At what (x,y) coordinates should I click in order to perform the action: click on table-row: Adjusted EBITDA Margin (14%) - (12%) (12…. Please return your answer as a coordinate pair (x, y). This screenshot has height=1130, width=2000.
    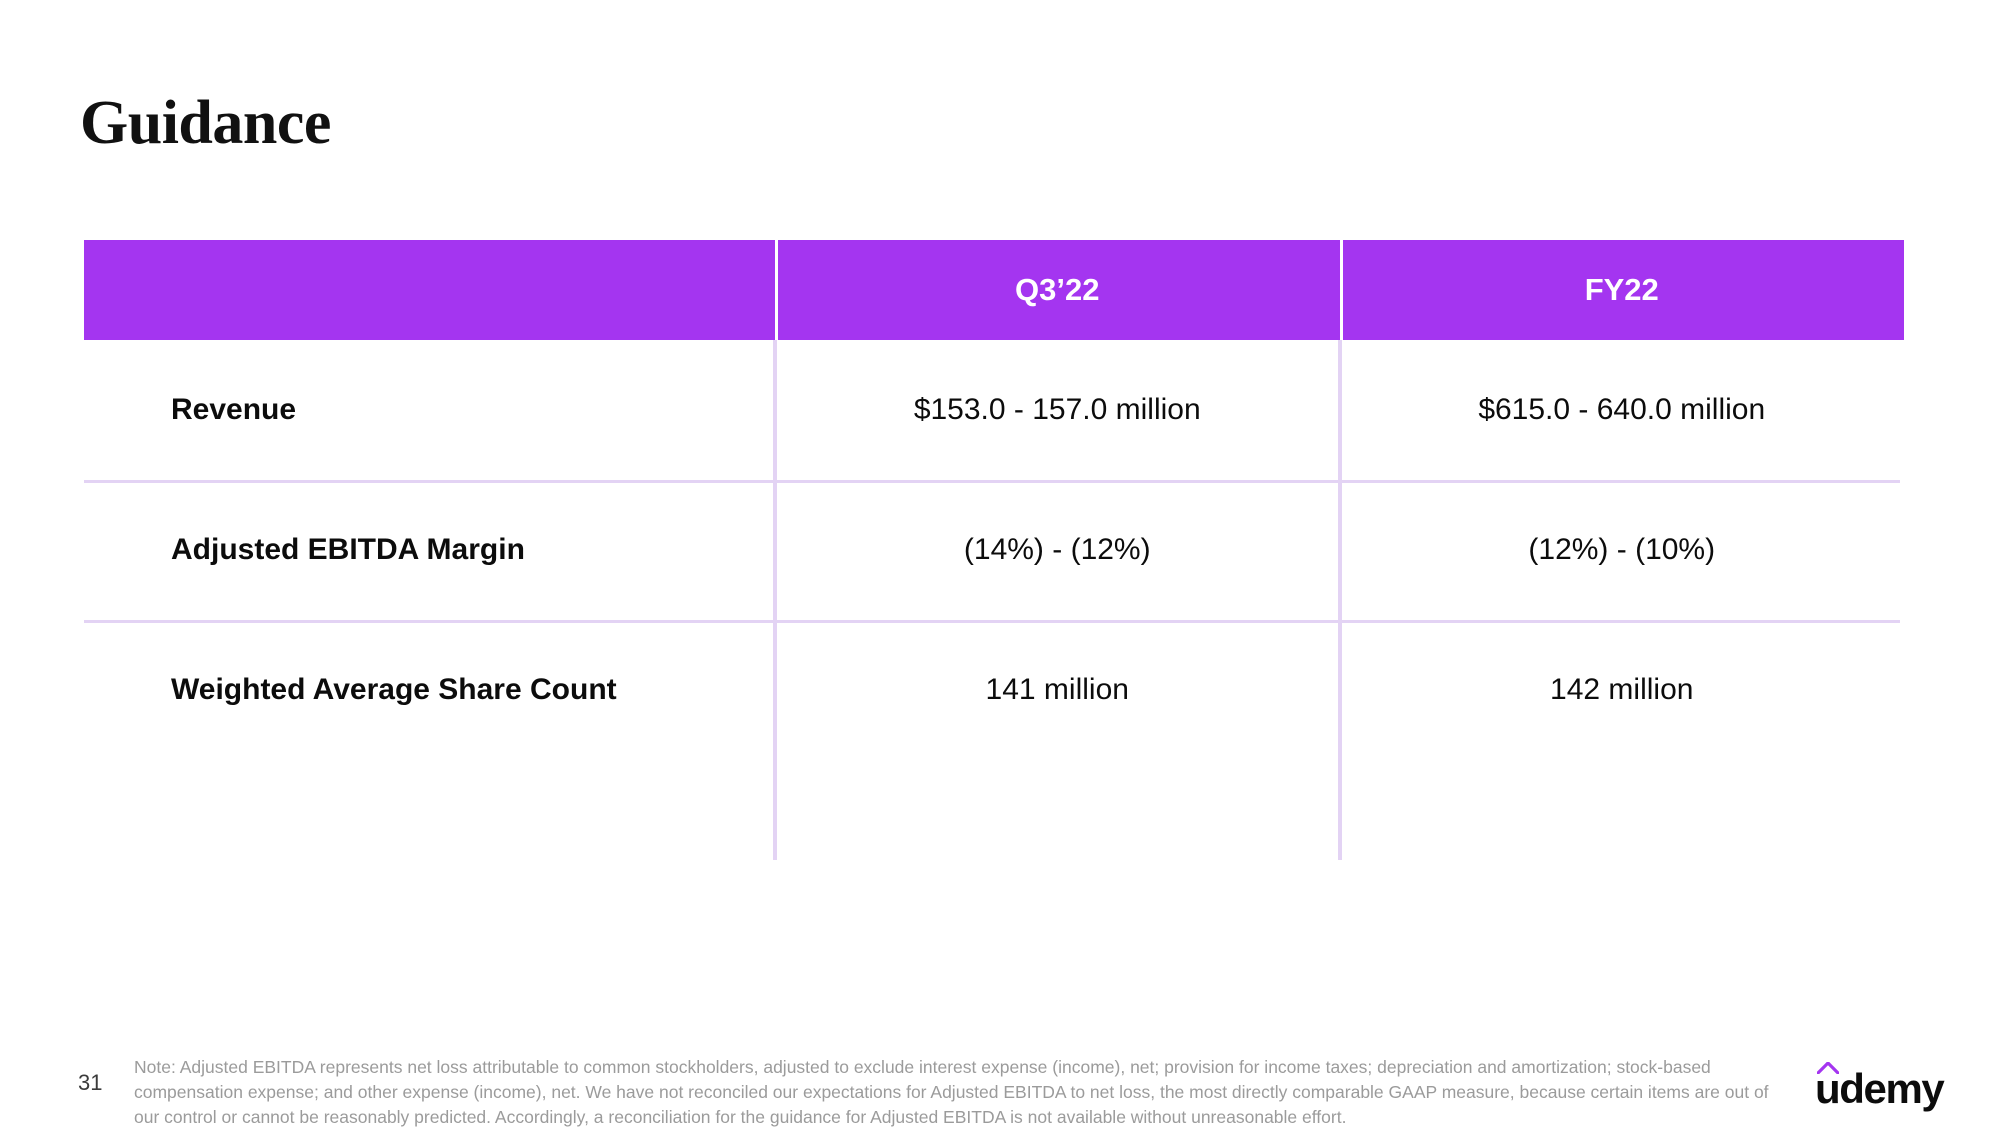
    Looking at the image, I should click on (994, 550).